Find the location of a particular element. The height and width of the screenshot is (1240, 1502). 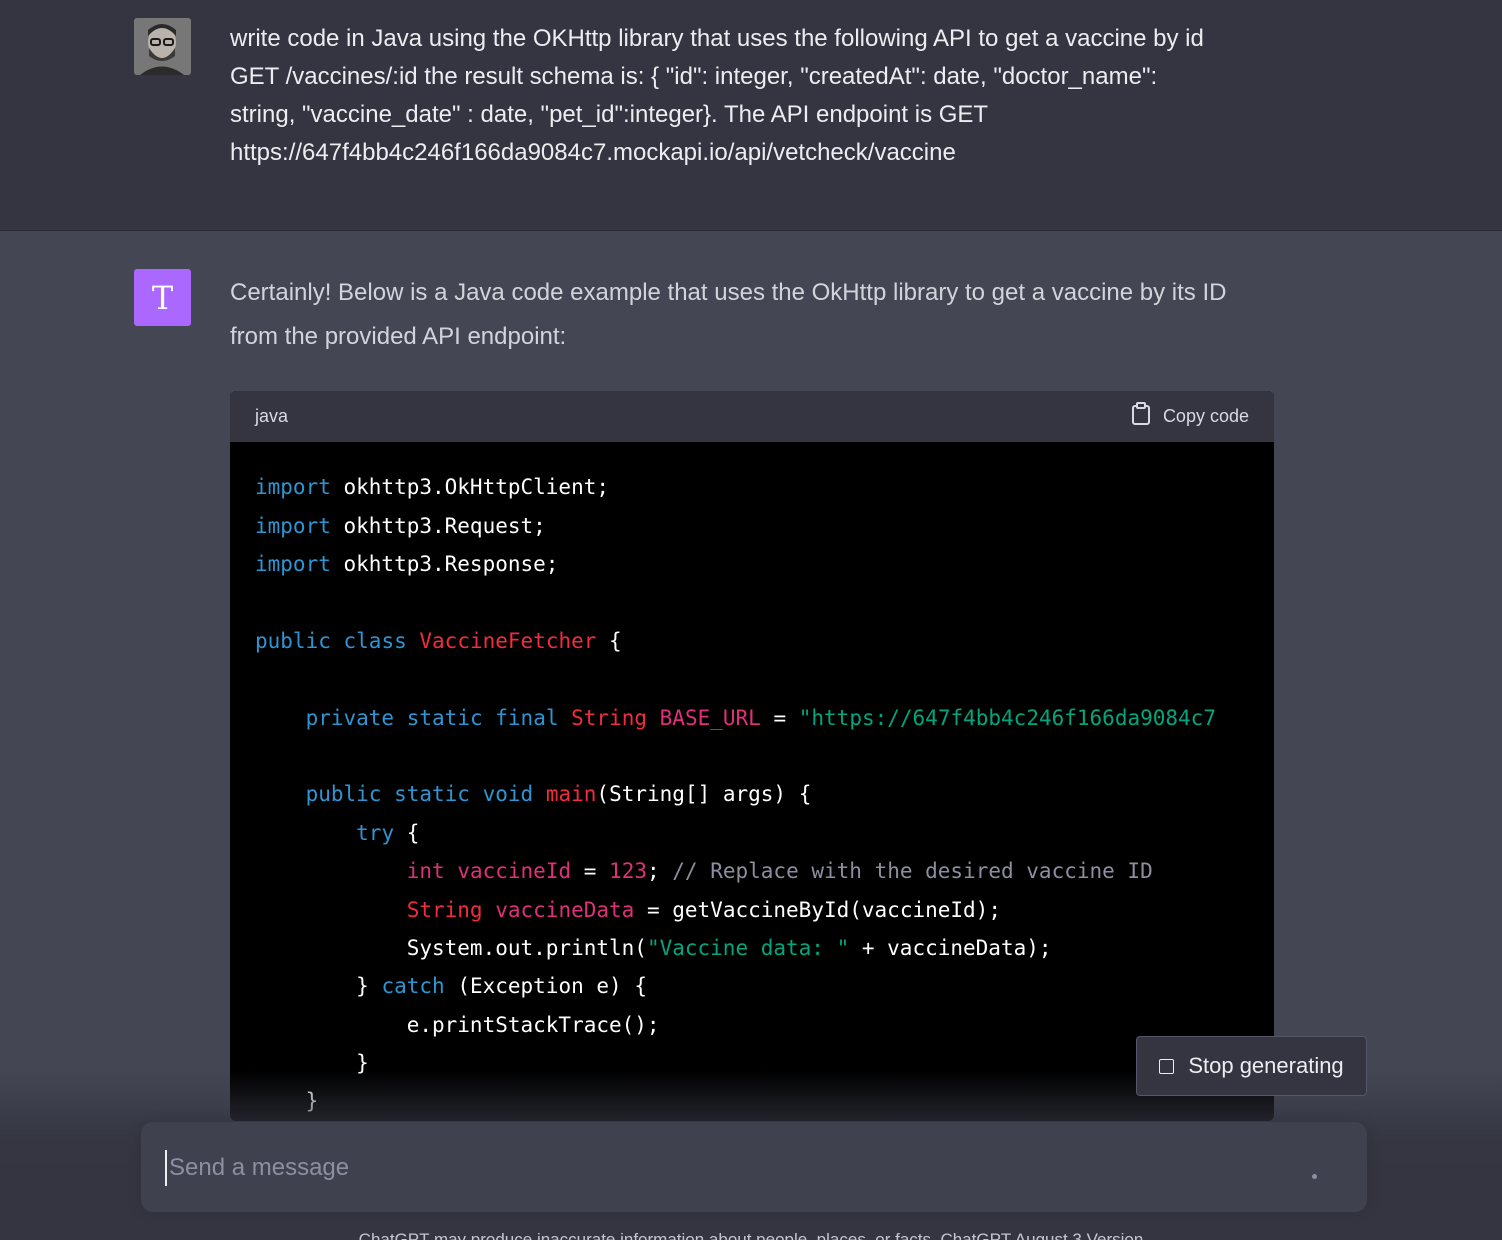

code-token: int is located at coordinates (425, 871).